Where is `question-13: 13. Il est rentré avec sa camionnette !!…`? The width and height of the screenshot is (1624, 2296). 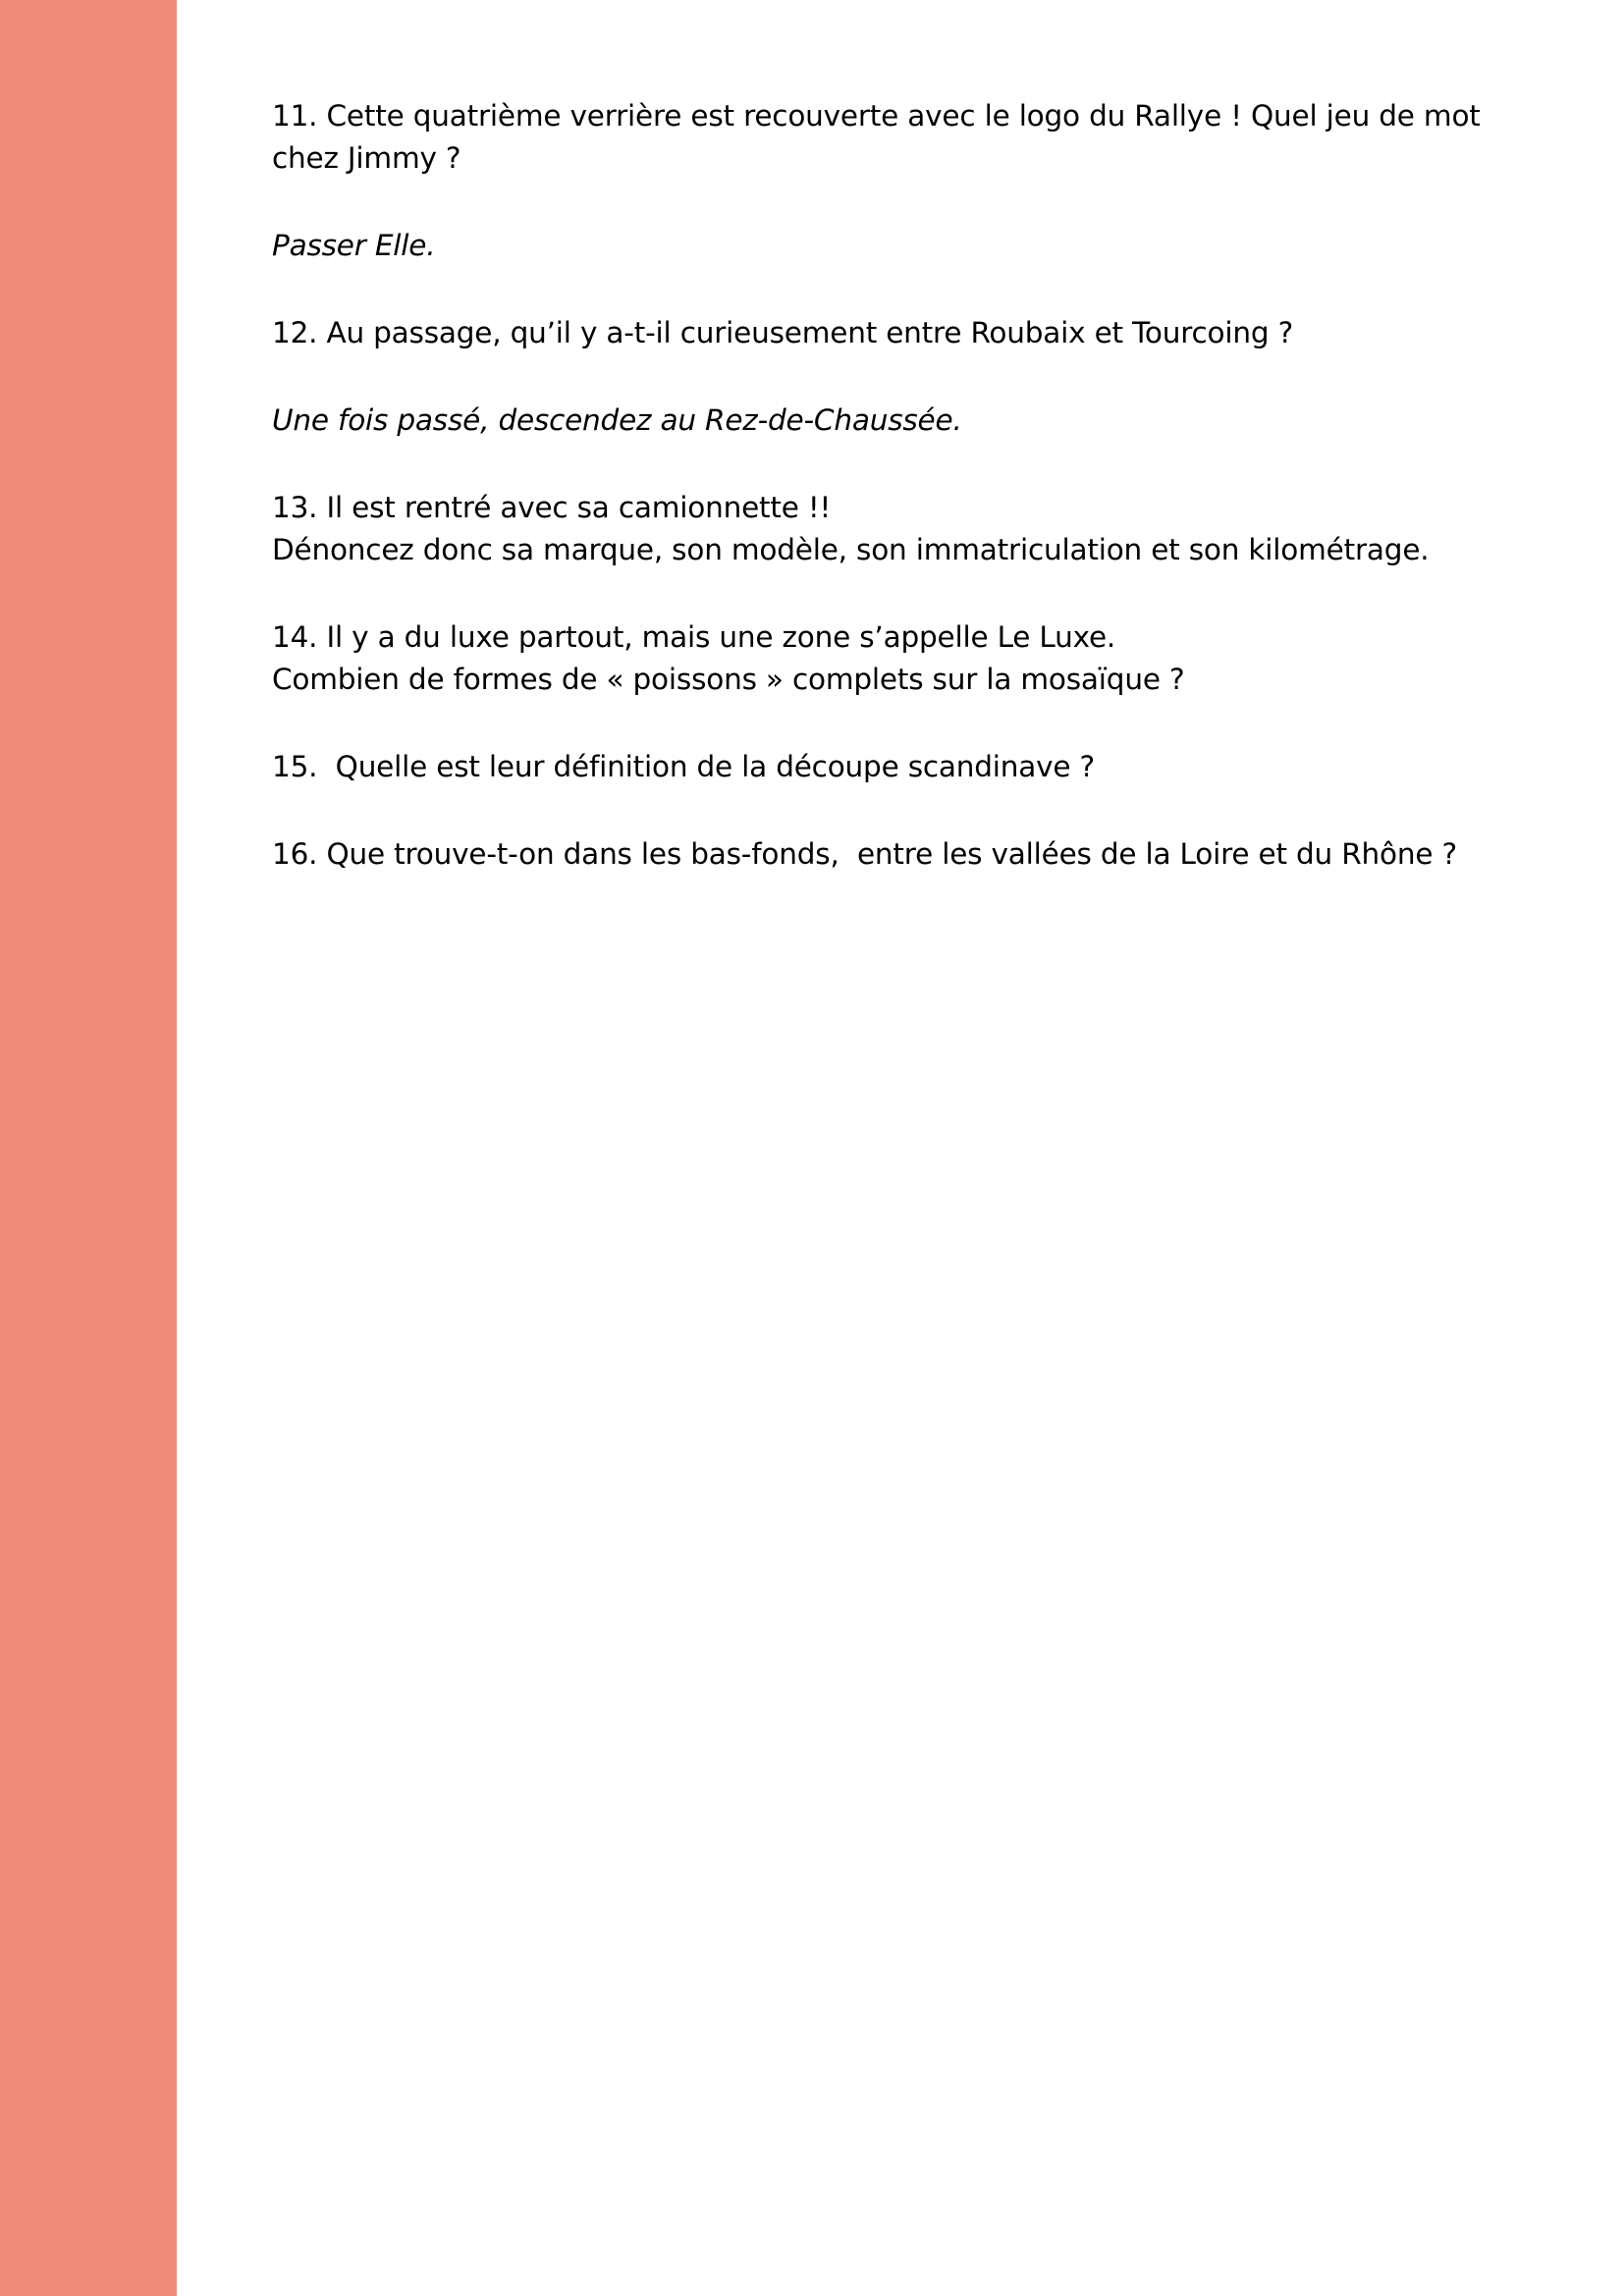 question-13: 13. Il est rentré avec sa camionnette !!… is located at coordinates (876, 529).